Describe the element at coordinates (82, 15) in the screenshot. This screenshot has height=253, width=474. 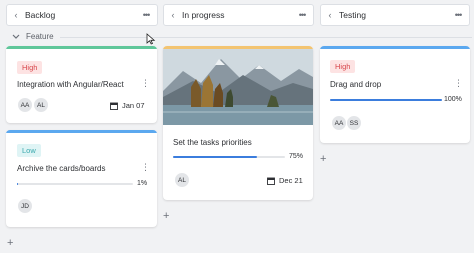
I see `column-header-backlog: ‹ Backlog •••` at that location.